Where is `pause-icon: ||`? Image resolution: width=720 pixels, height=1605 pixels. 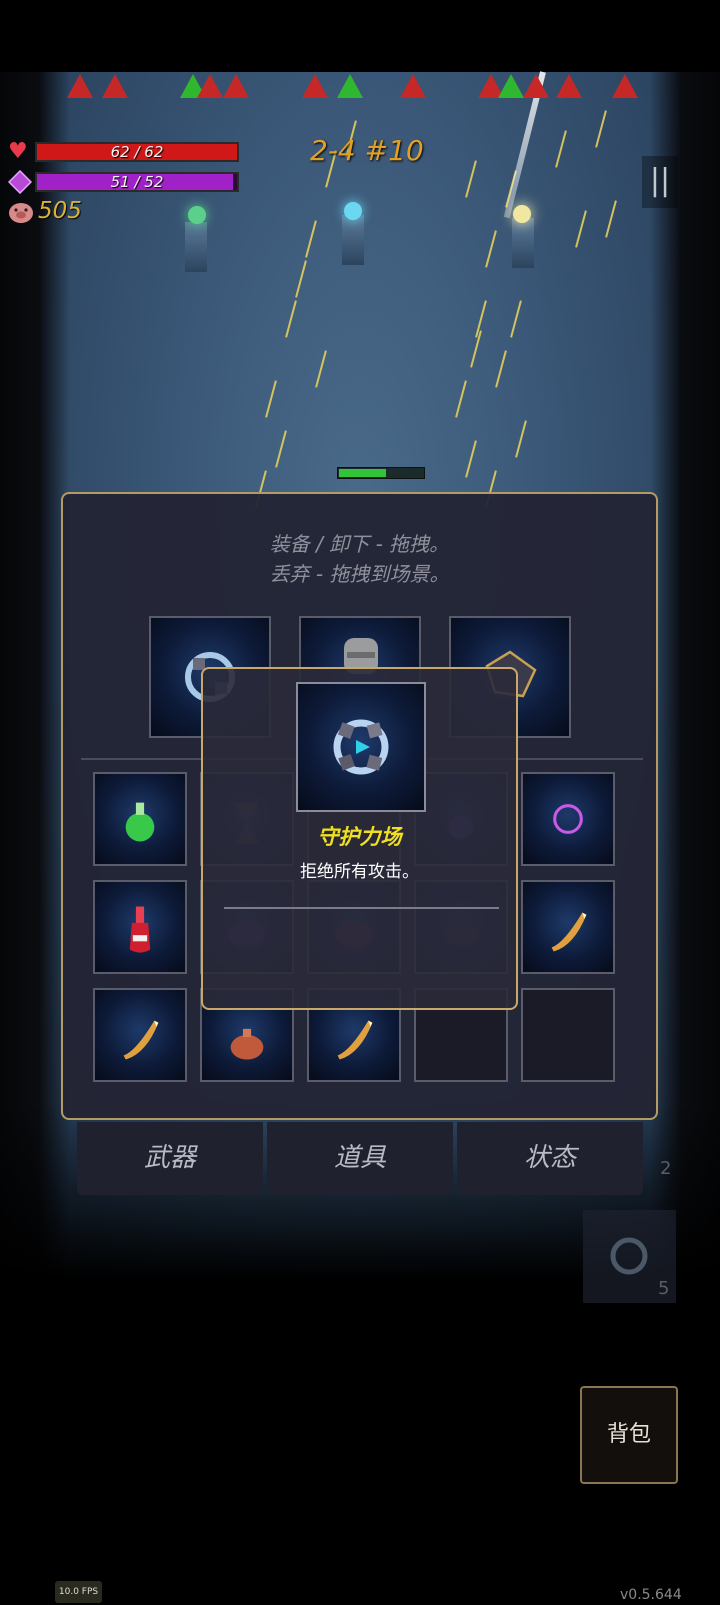
pause-icon: || is located at coordinates (660, 182).